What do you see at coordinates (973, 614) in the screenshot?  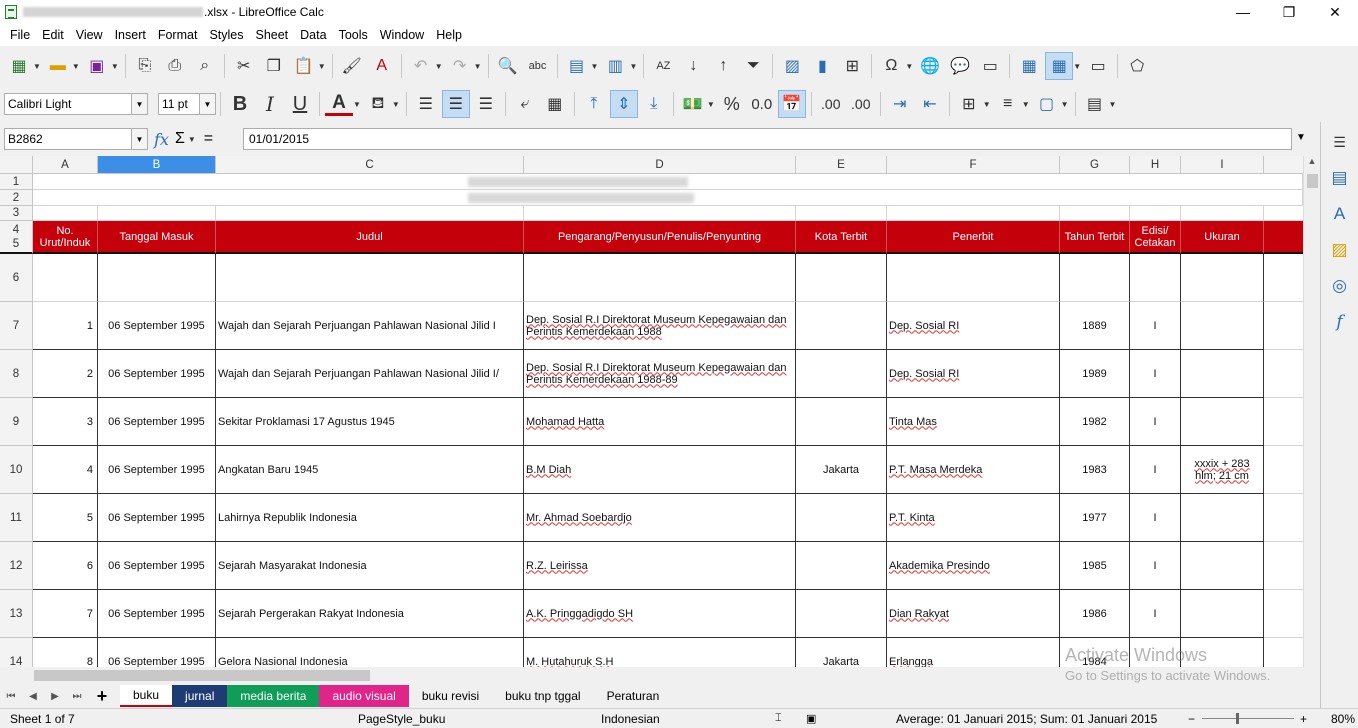 I see `cell-penerbit: Dian Rakyat` at bounding box center [973, 614].